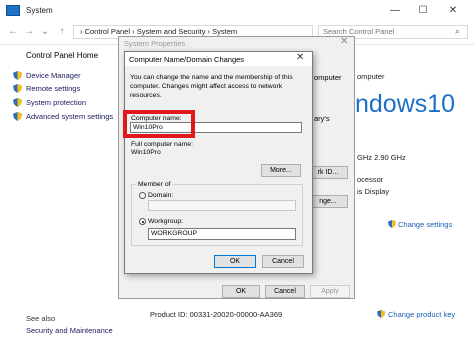  What do you see at coordinates (161, 195) in the screenshot?
I see `domain-label: Domain:` at bounding box center [161, 195].